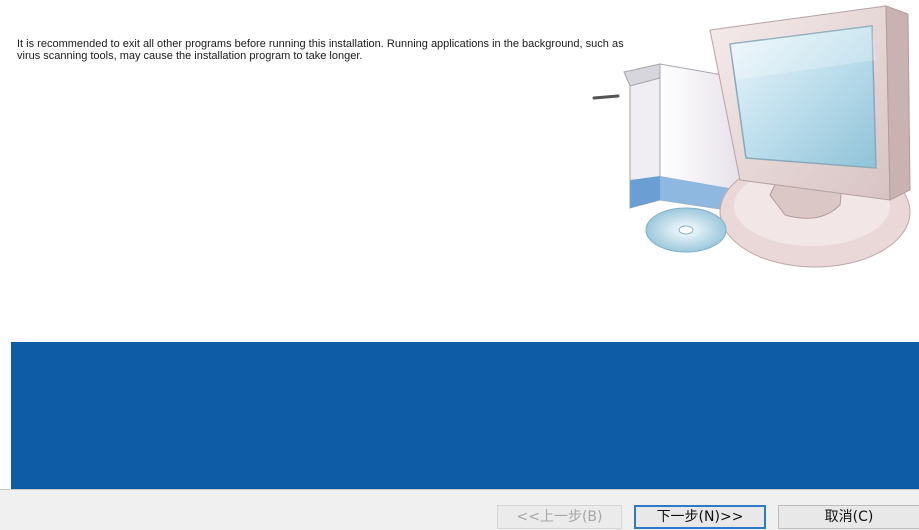 The width and height of the screenshot is (919, 530). I want to click on next-button: 下一步(N)>>, so click(700, 517).